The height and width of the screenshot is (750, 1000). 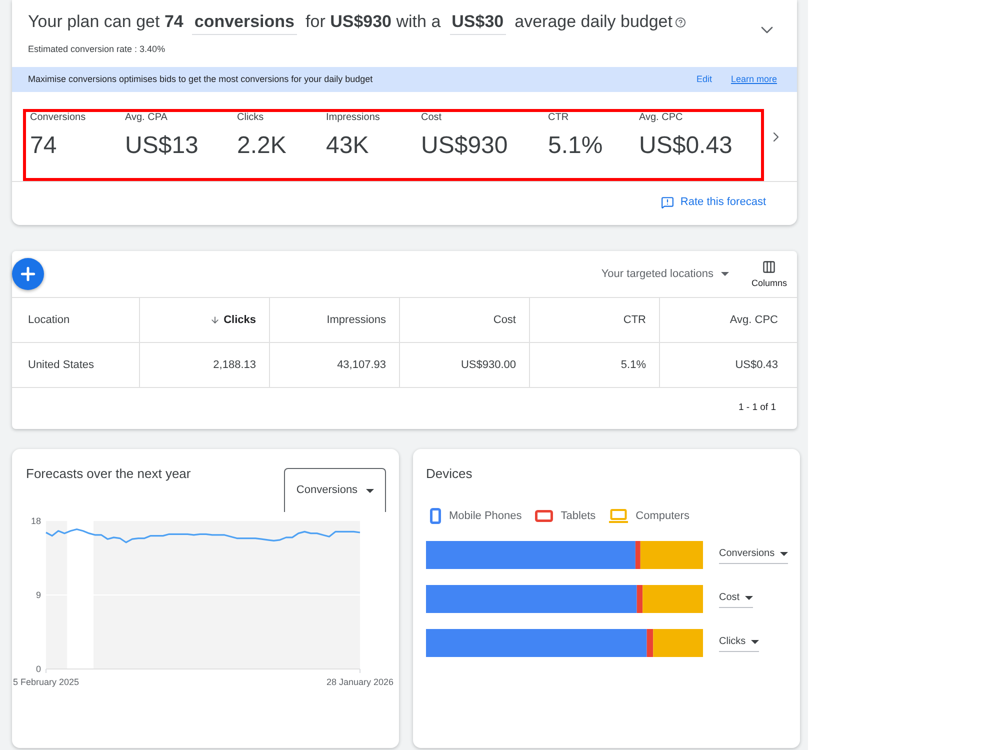 What do you see at coordinates (713, 202) in the screenshot?
I see `rate-forecast-button: Rate this forecast` at bounding box center [713, 202].